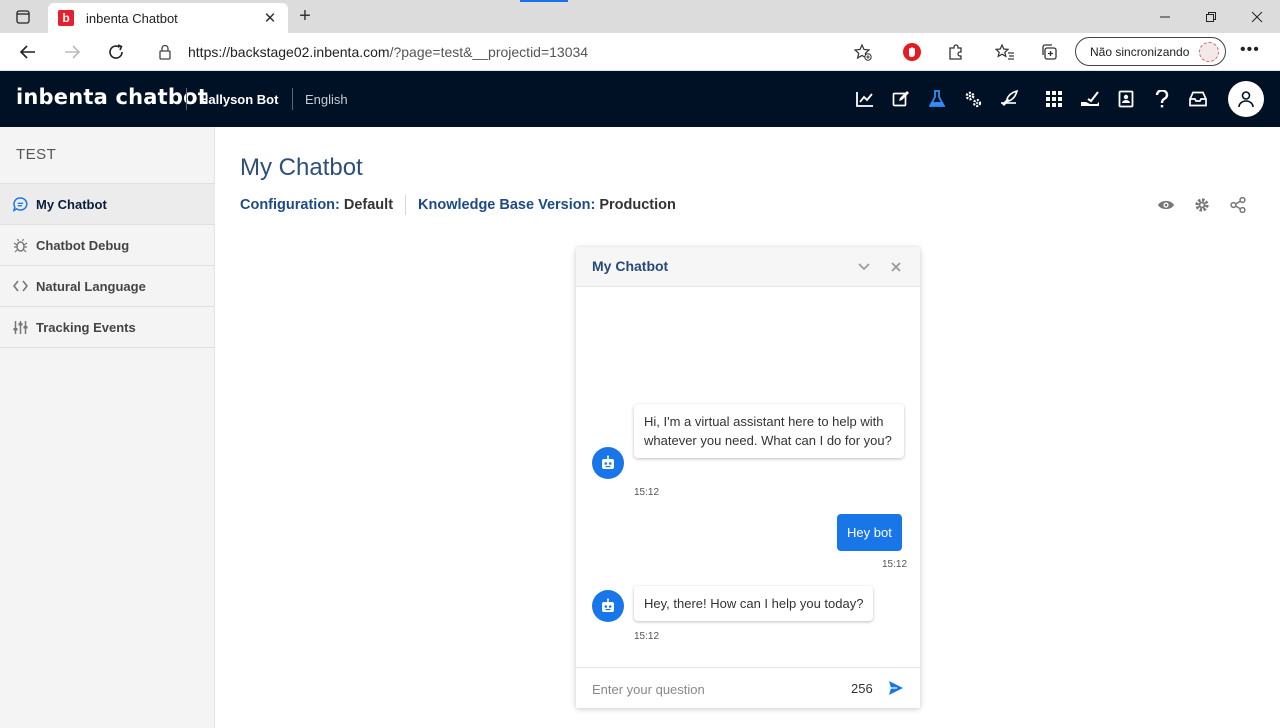 The width and height of the screenshot is (1280, 728). I want to click on more-options-icon: •••, so click(1250, 50).